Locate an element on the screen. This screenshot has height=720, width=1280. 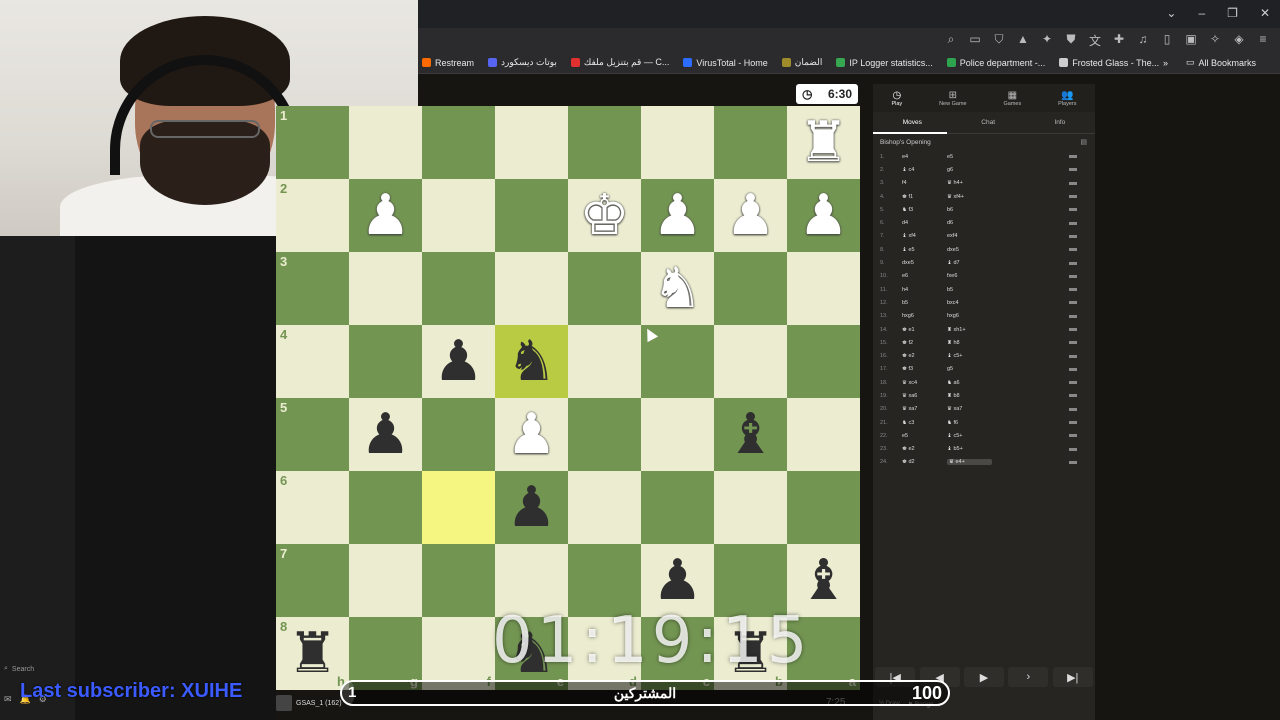
white-move: ♝ xf4 is located at coordinates (924, 236).